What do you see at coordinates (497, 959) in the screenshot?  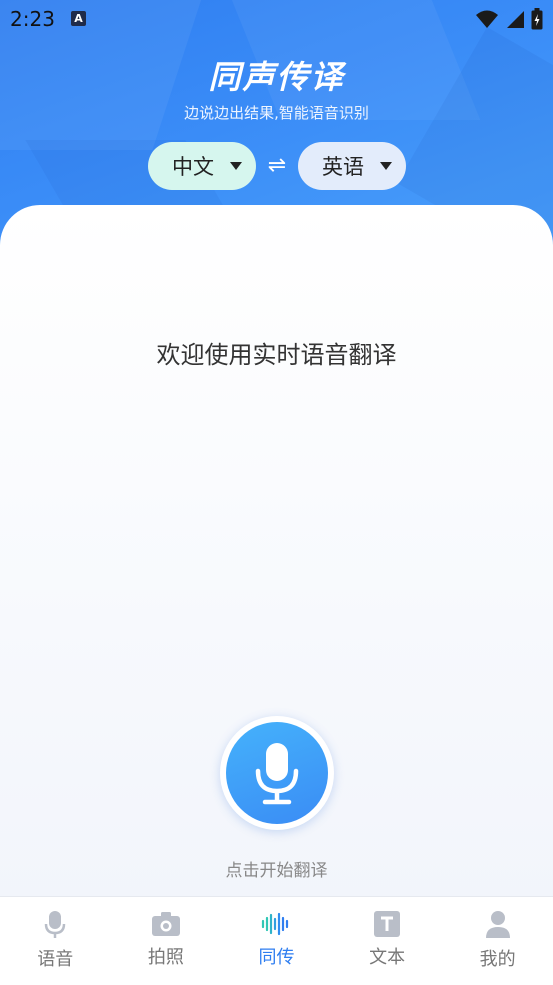 I see `tab-label: 我的` at bounding box center [497, 959].